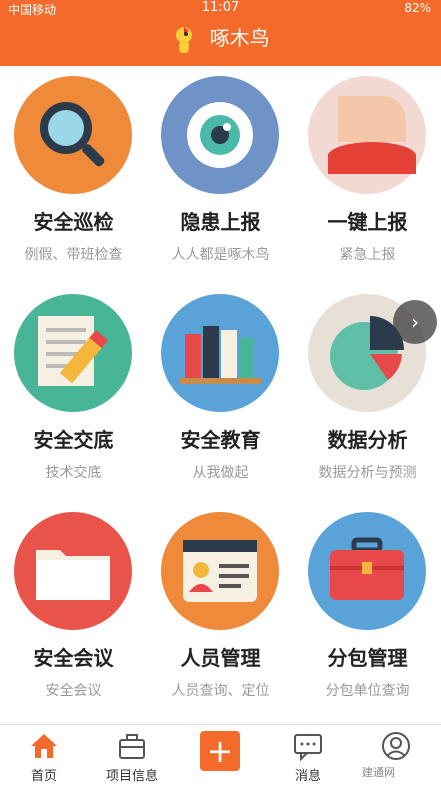 The width and height of the screenshot is (441, 790). Describe the element at coordinates (367, 440) in the screenshot. I see `tile-title: 数据分析` at that location.